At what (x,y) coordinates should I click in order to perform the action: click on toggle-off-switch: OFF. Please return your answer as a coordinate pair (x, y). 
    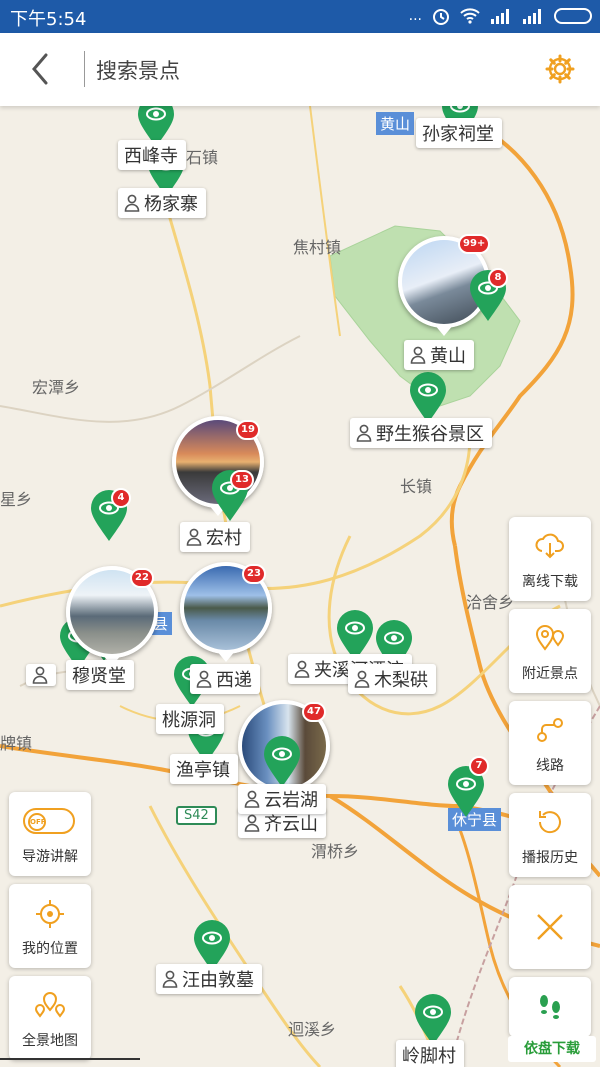
    Looking at the image, I should click on (49, 821).